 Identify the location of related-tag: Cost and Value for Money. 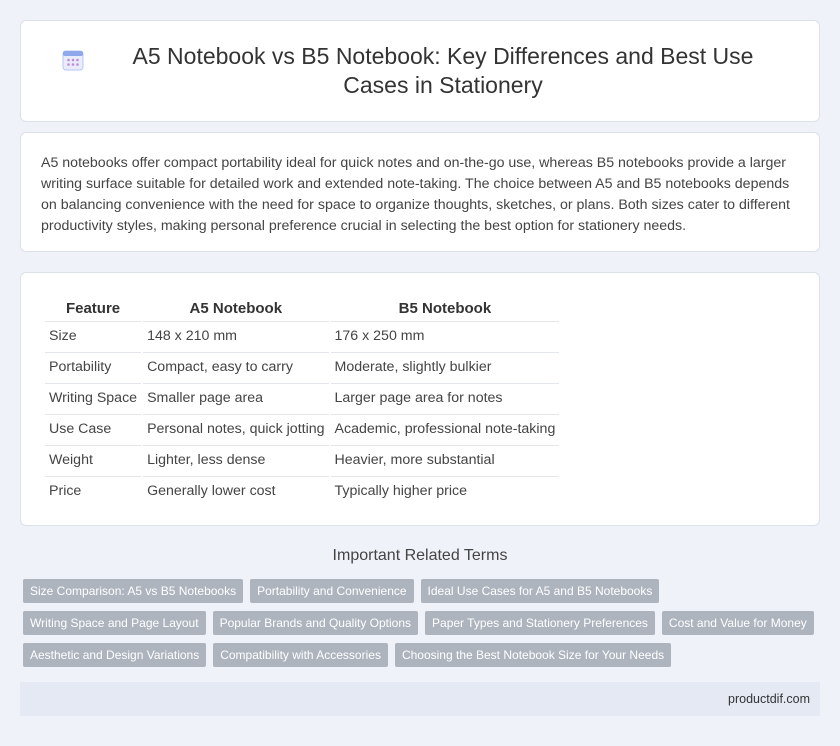
(737, 623).